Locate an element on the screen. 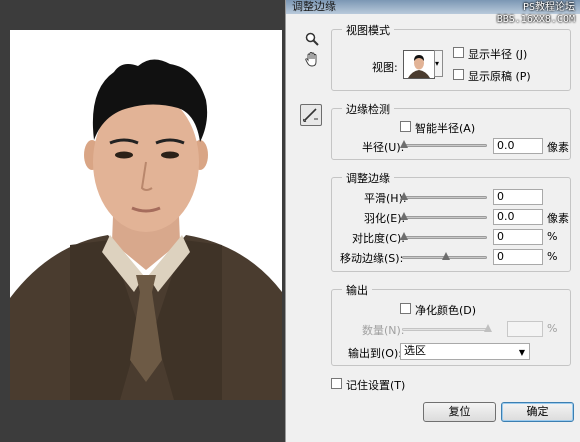 This screenshot has height=442, width=580. shift-edge-unit: % is located at coordinates (552, 256).